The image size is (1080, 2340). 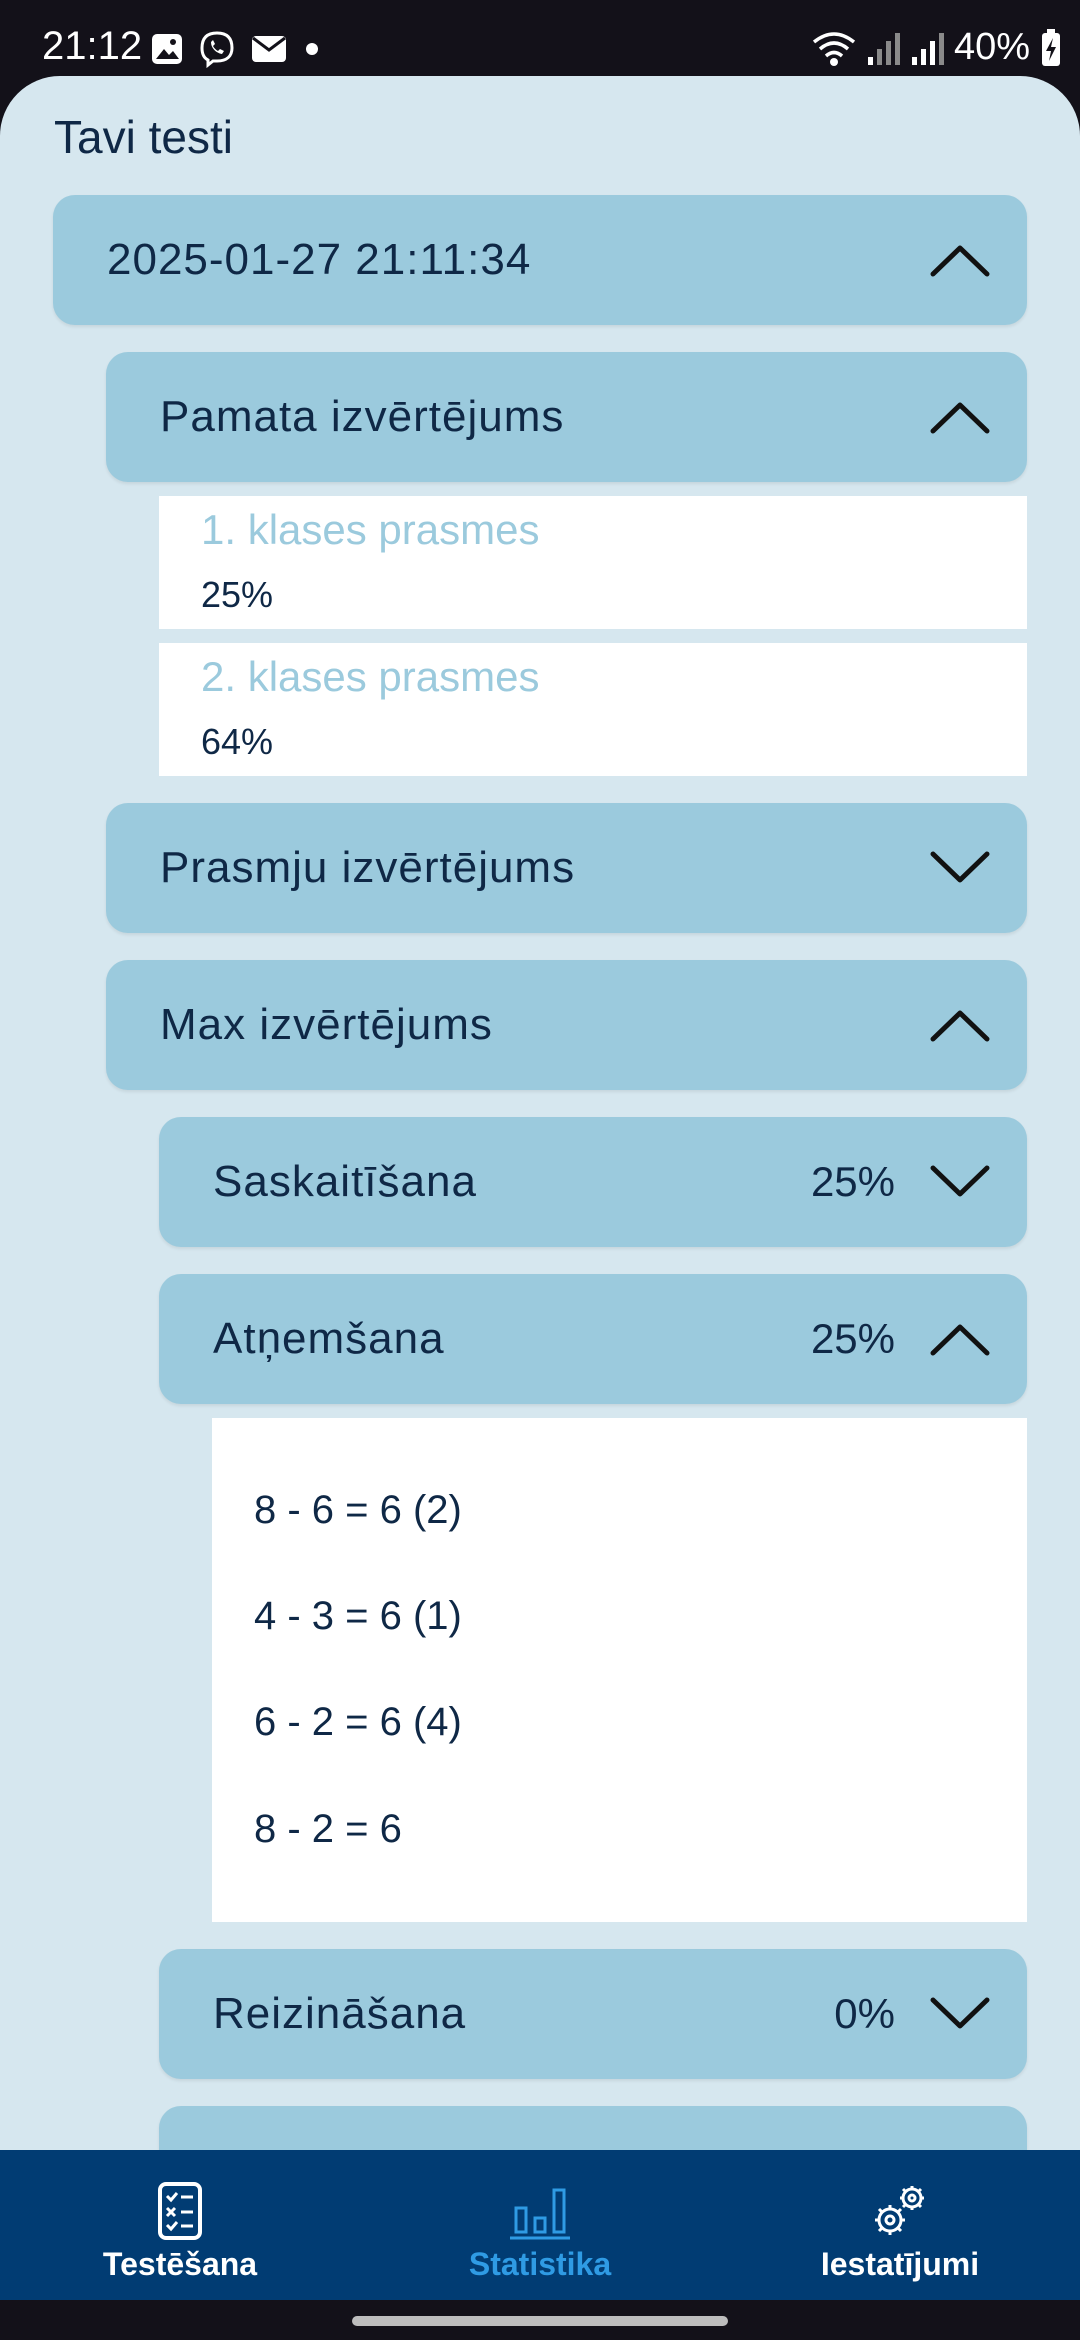 I want to click on page-title: Tavi testi, so click(x=143, y=137).